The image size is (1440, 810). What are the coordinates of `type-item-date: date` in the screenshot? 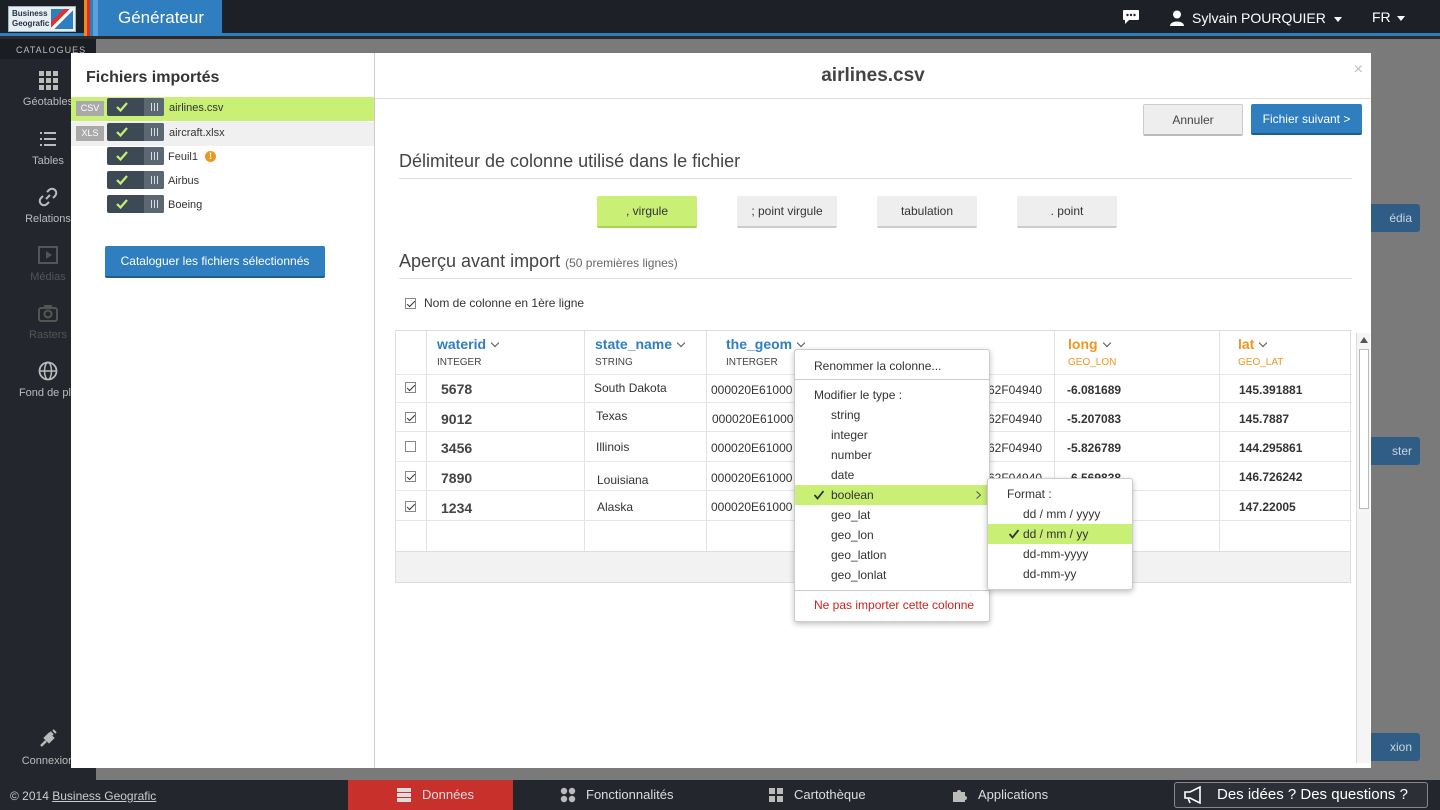 It's located at (892, 475).